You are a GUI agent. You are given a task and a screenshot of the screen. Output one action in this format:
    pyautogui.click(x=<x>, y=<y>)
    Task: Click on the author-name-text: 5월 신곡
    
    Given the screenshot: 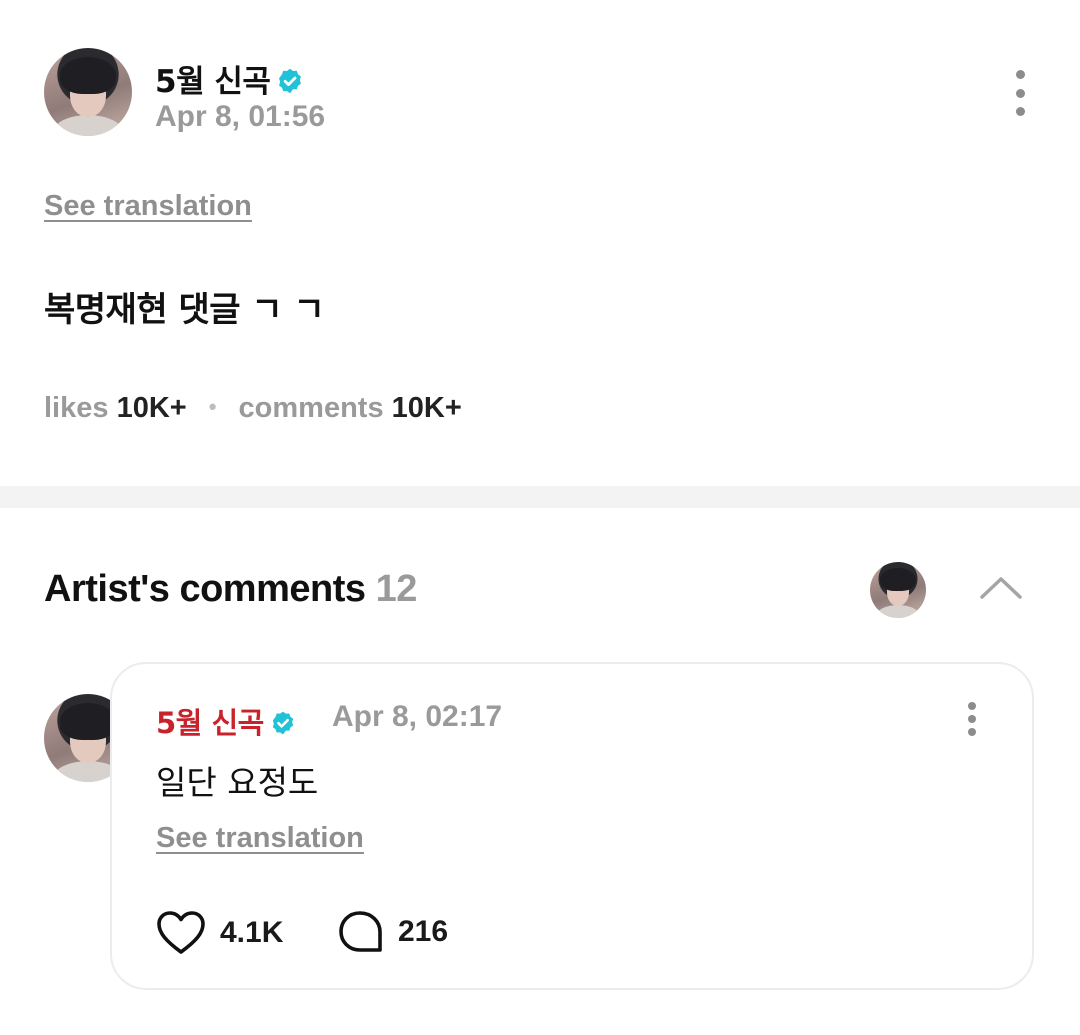 What is the action you would take?
    pyautogui.click(x=213, y=82)
    